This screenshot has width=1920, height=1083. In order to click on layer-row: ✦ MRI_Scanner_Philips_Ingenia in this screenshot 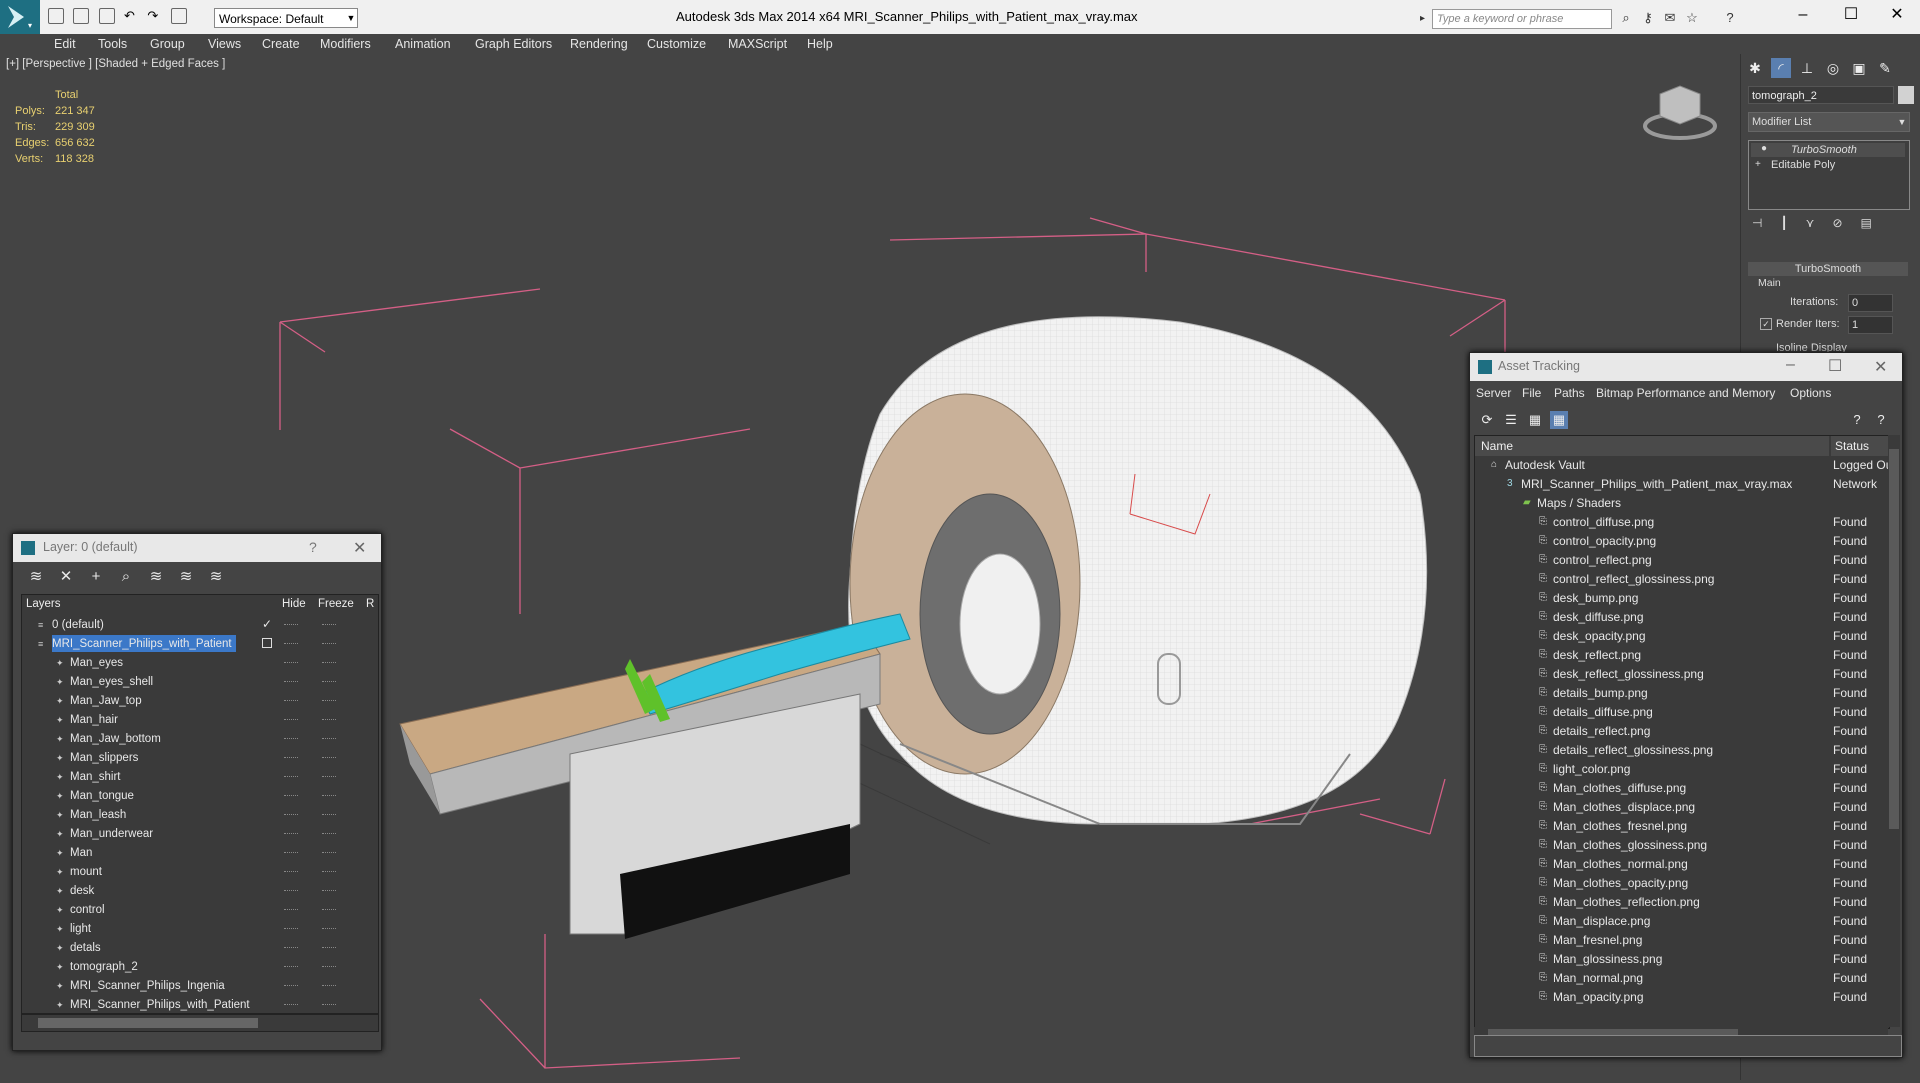, I will do `click(200, 985)`.